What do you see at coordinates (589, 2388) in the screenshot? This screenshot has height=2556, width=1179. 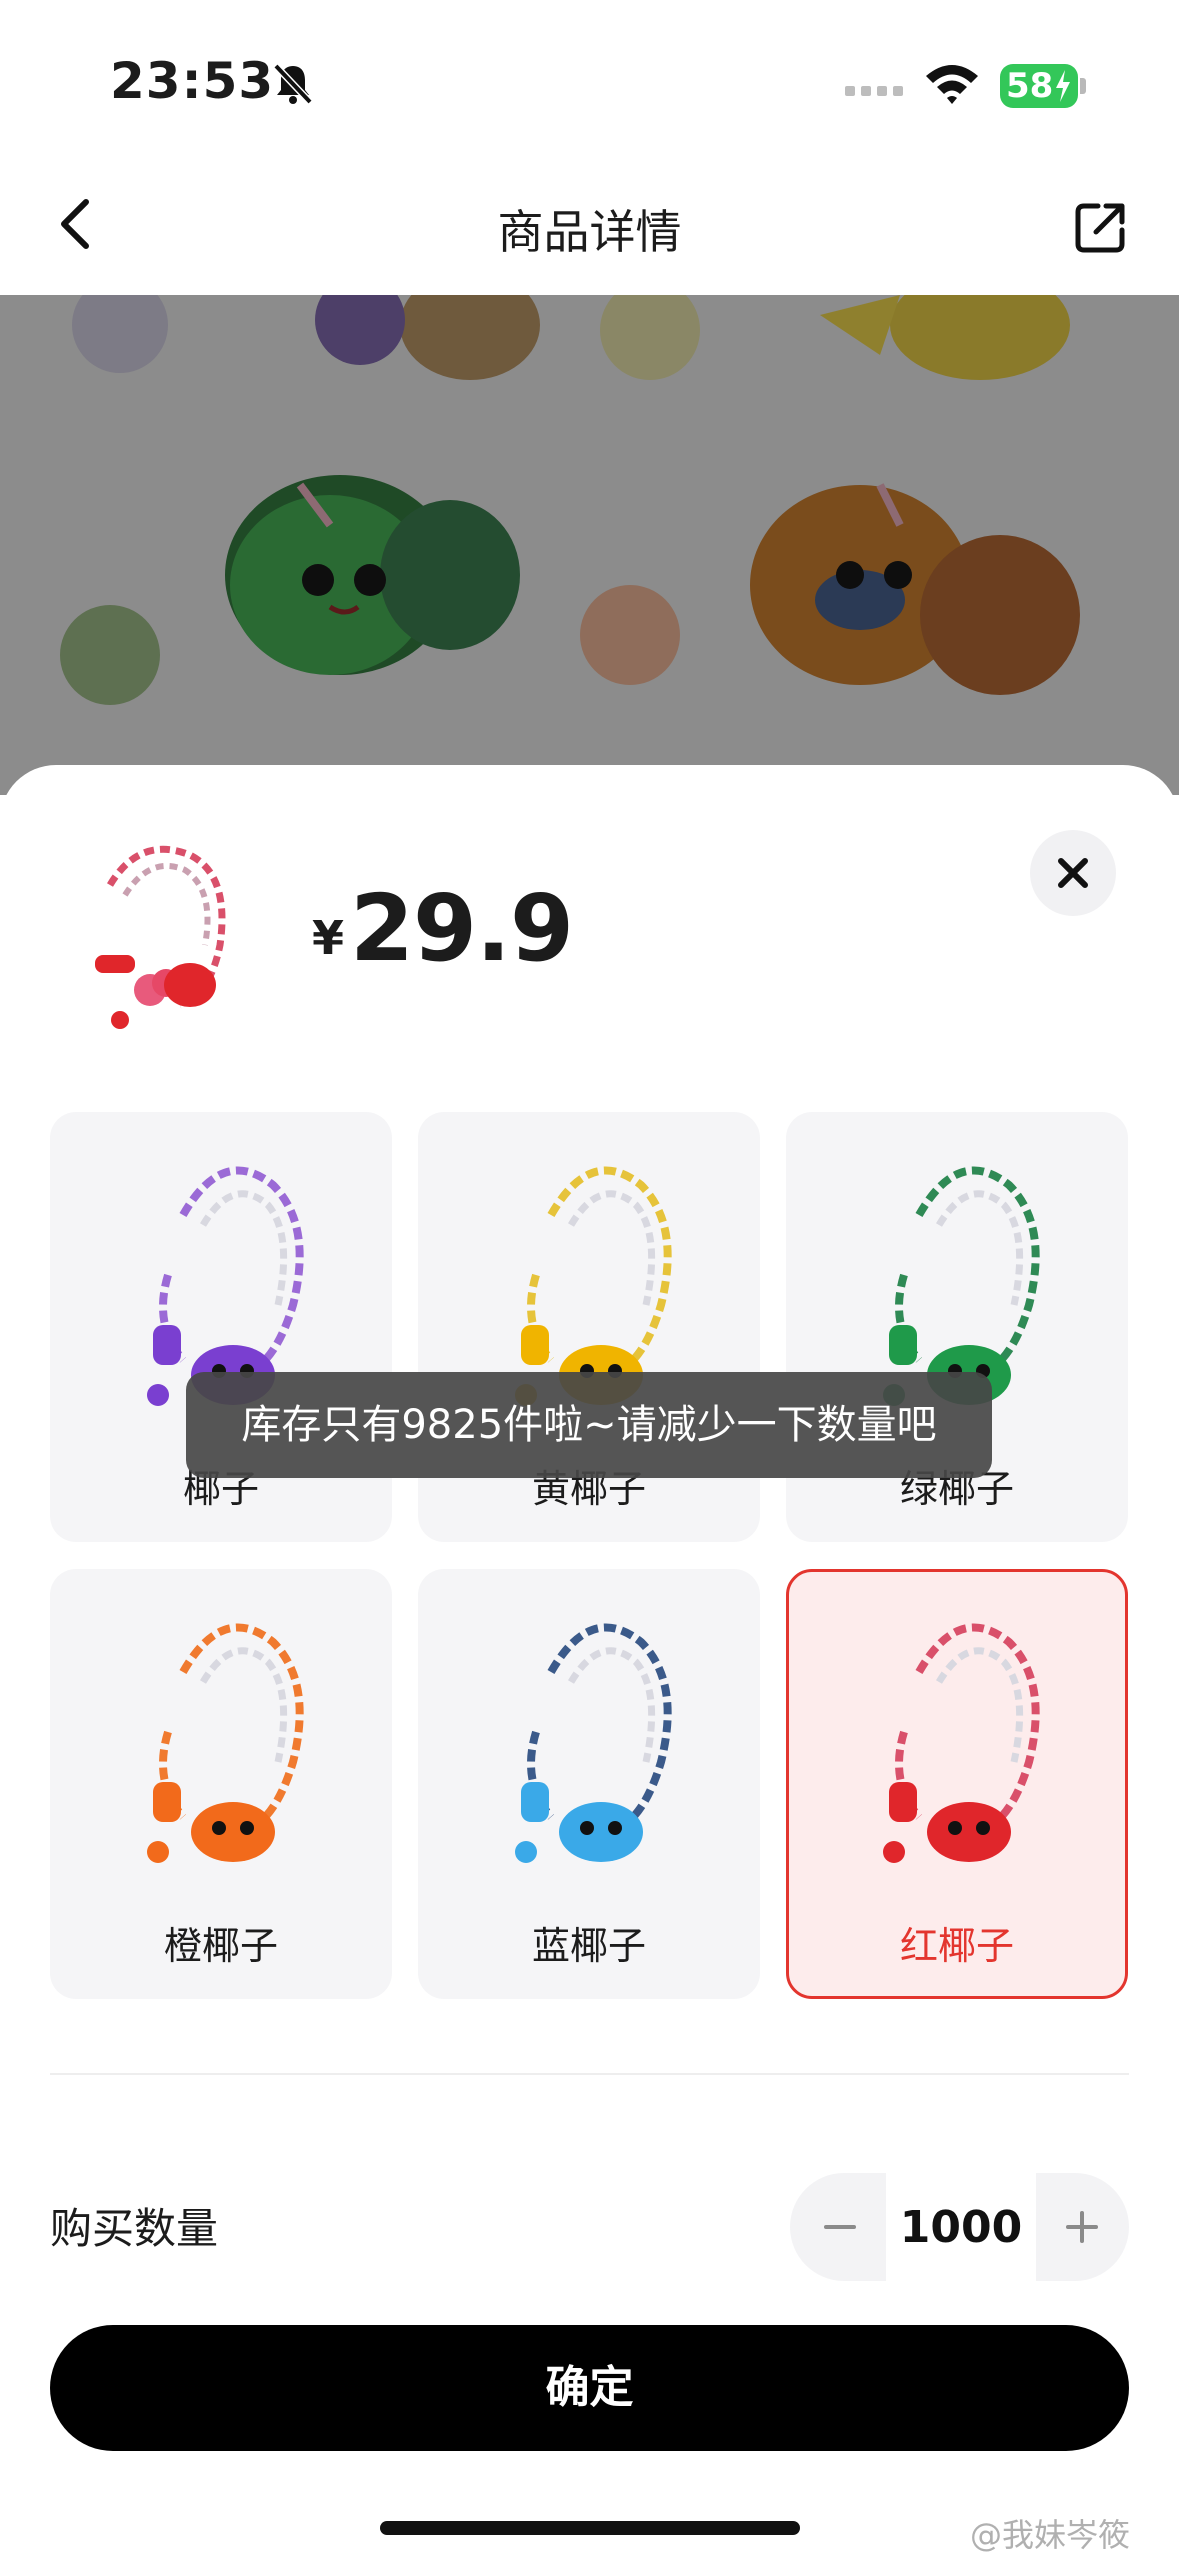 I see `confirm-button: 确定` at bounding box center [589, 2388].